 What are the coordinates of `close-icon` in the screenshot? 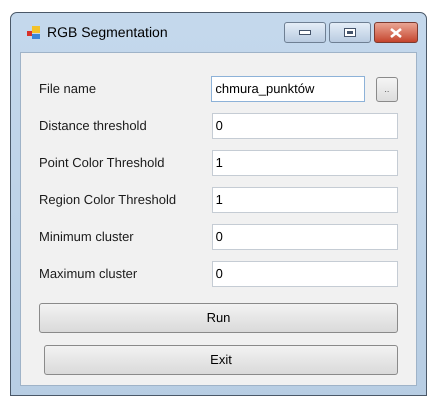 It's located at (396, 33).